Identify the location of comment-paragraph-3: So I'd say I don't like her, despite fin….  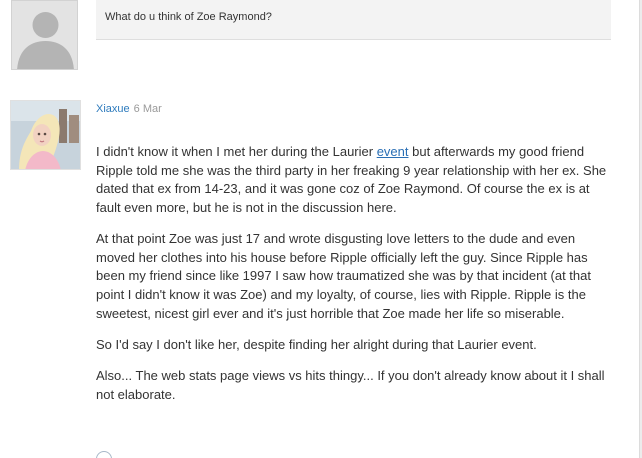
(316, 344).